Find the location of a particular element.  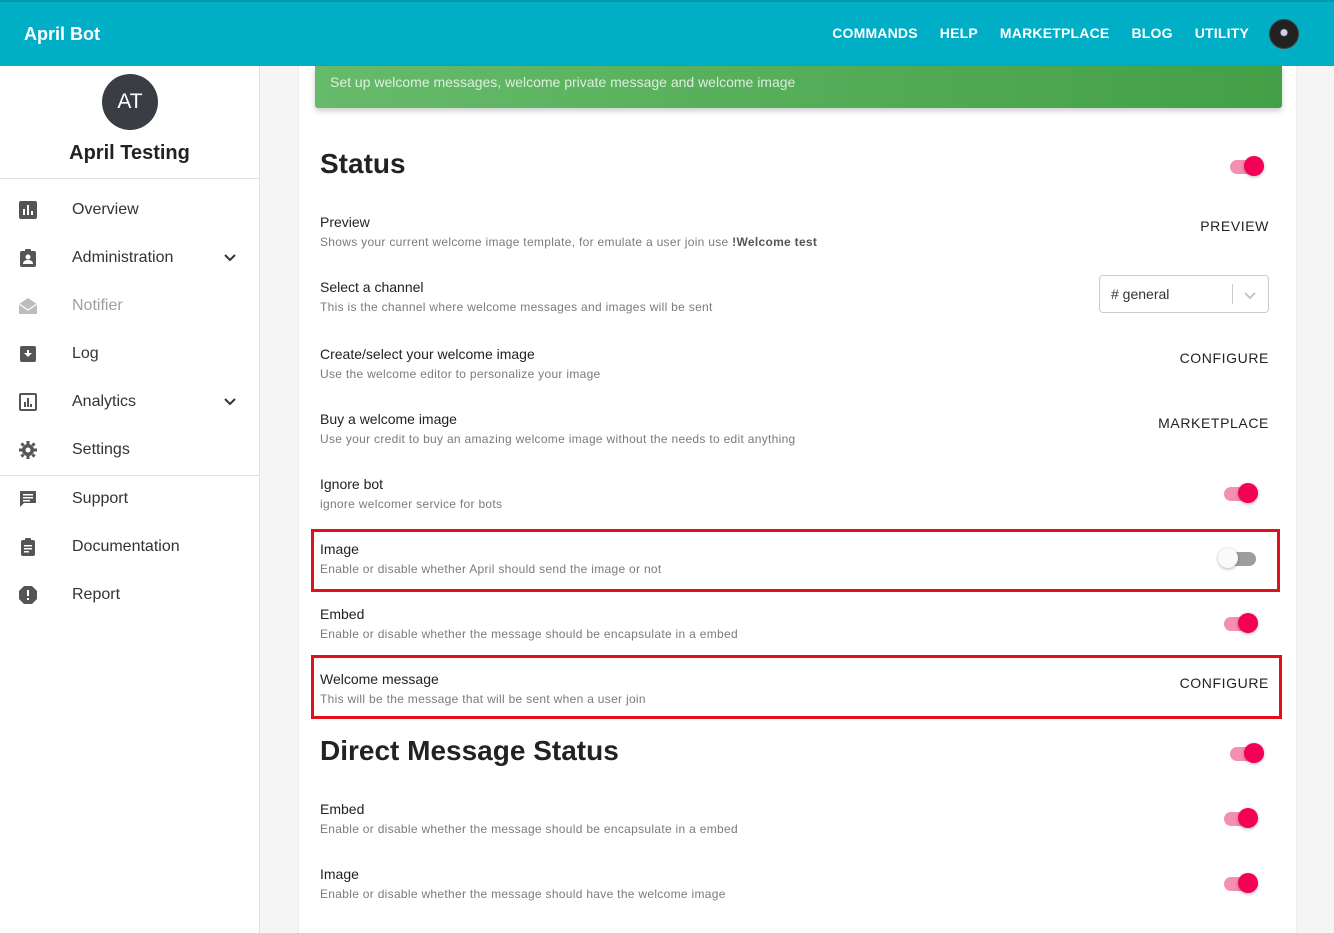

sidebar-item-notifier: Notifier is located at coordinates (129, 306).